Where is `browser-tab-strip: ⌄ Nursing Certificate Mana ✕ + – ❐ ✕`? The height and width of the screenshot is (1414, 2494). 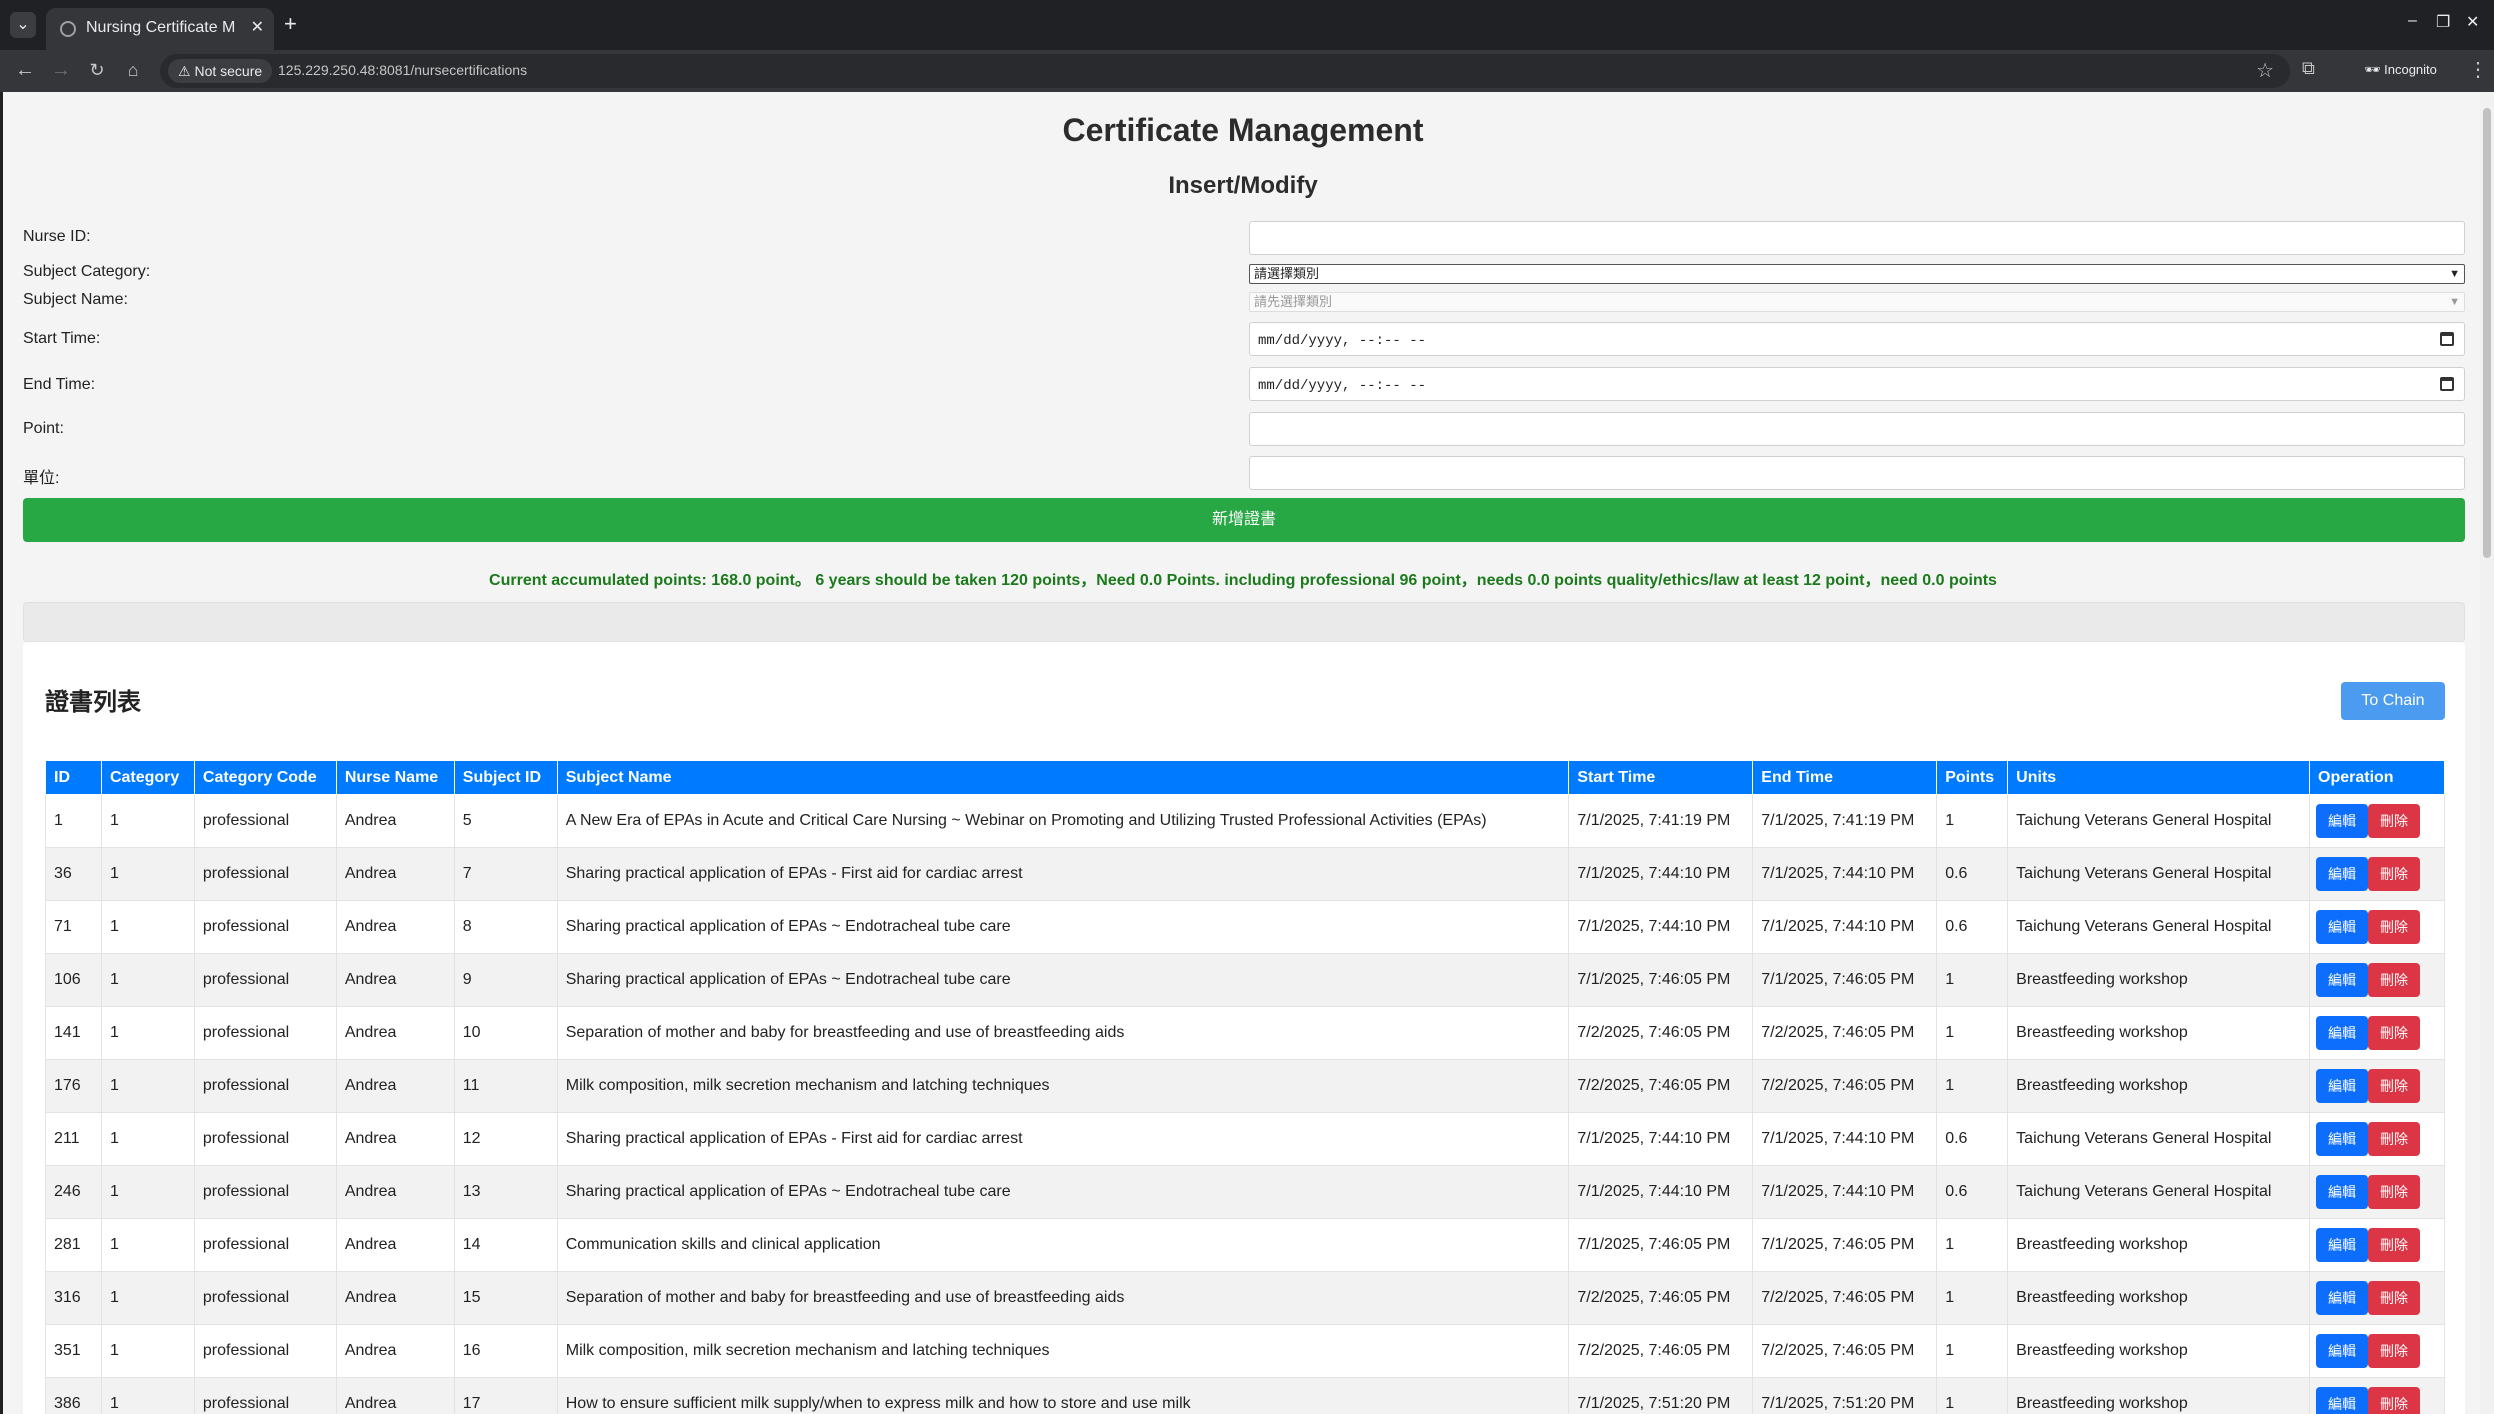
browser-tab-strip: ⌄ Nursing Certificate Mana ✕ + – ❐ ✕ is located at coordinates (1247, 25).